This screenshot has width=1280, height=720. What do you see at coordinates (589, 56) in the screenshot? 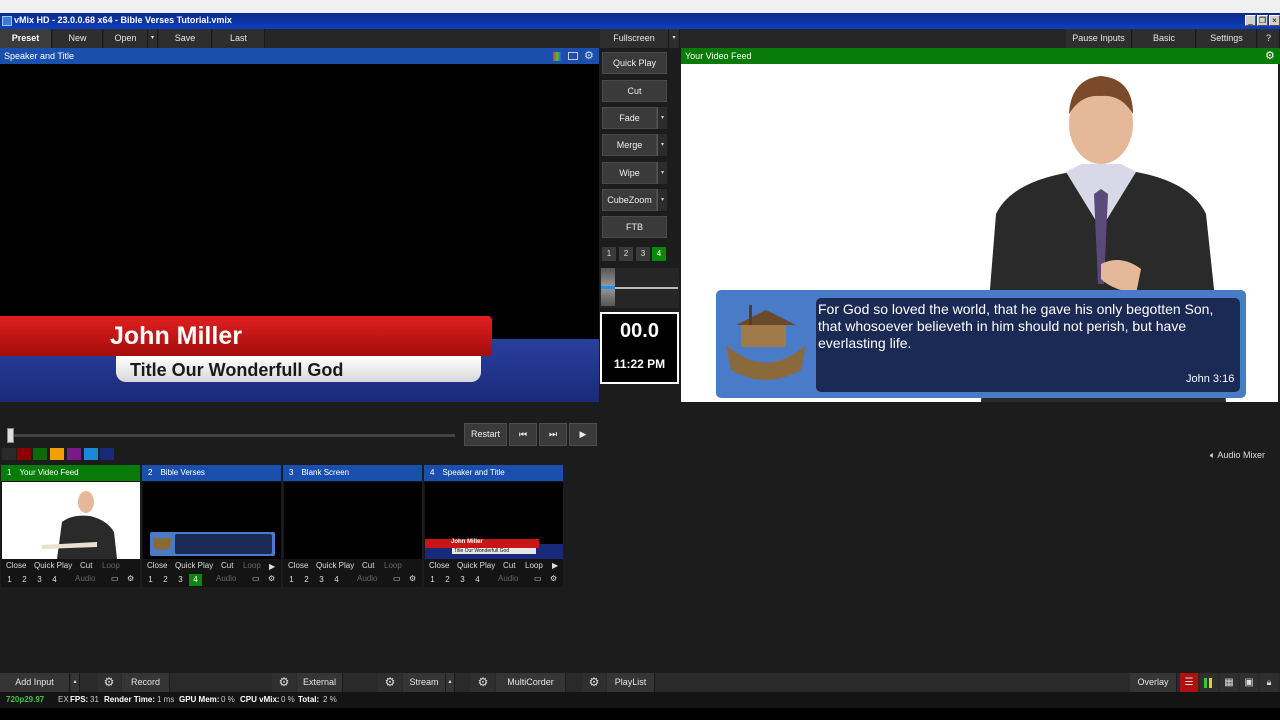
I see `preview-gear-icon: ⚙` at bounding box center [589, 56].